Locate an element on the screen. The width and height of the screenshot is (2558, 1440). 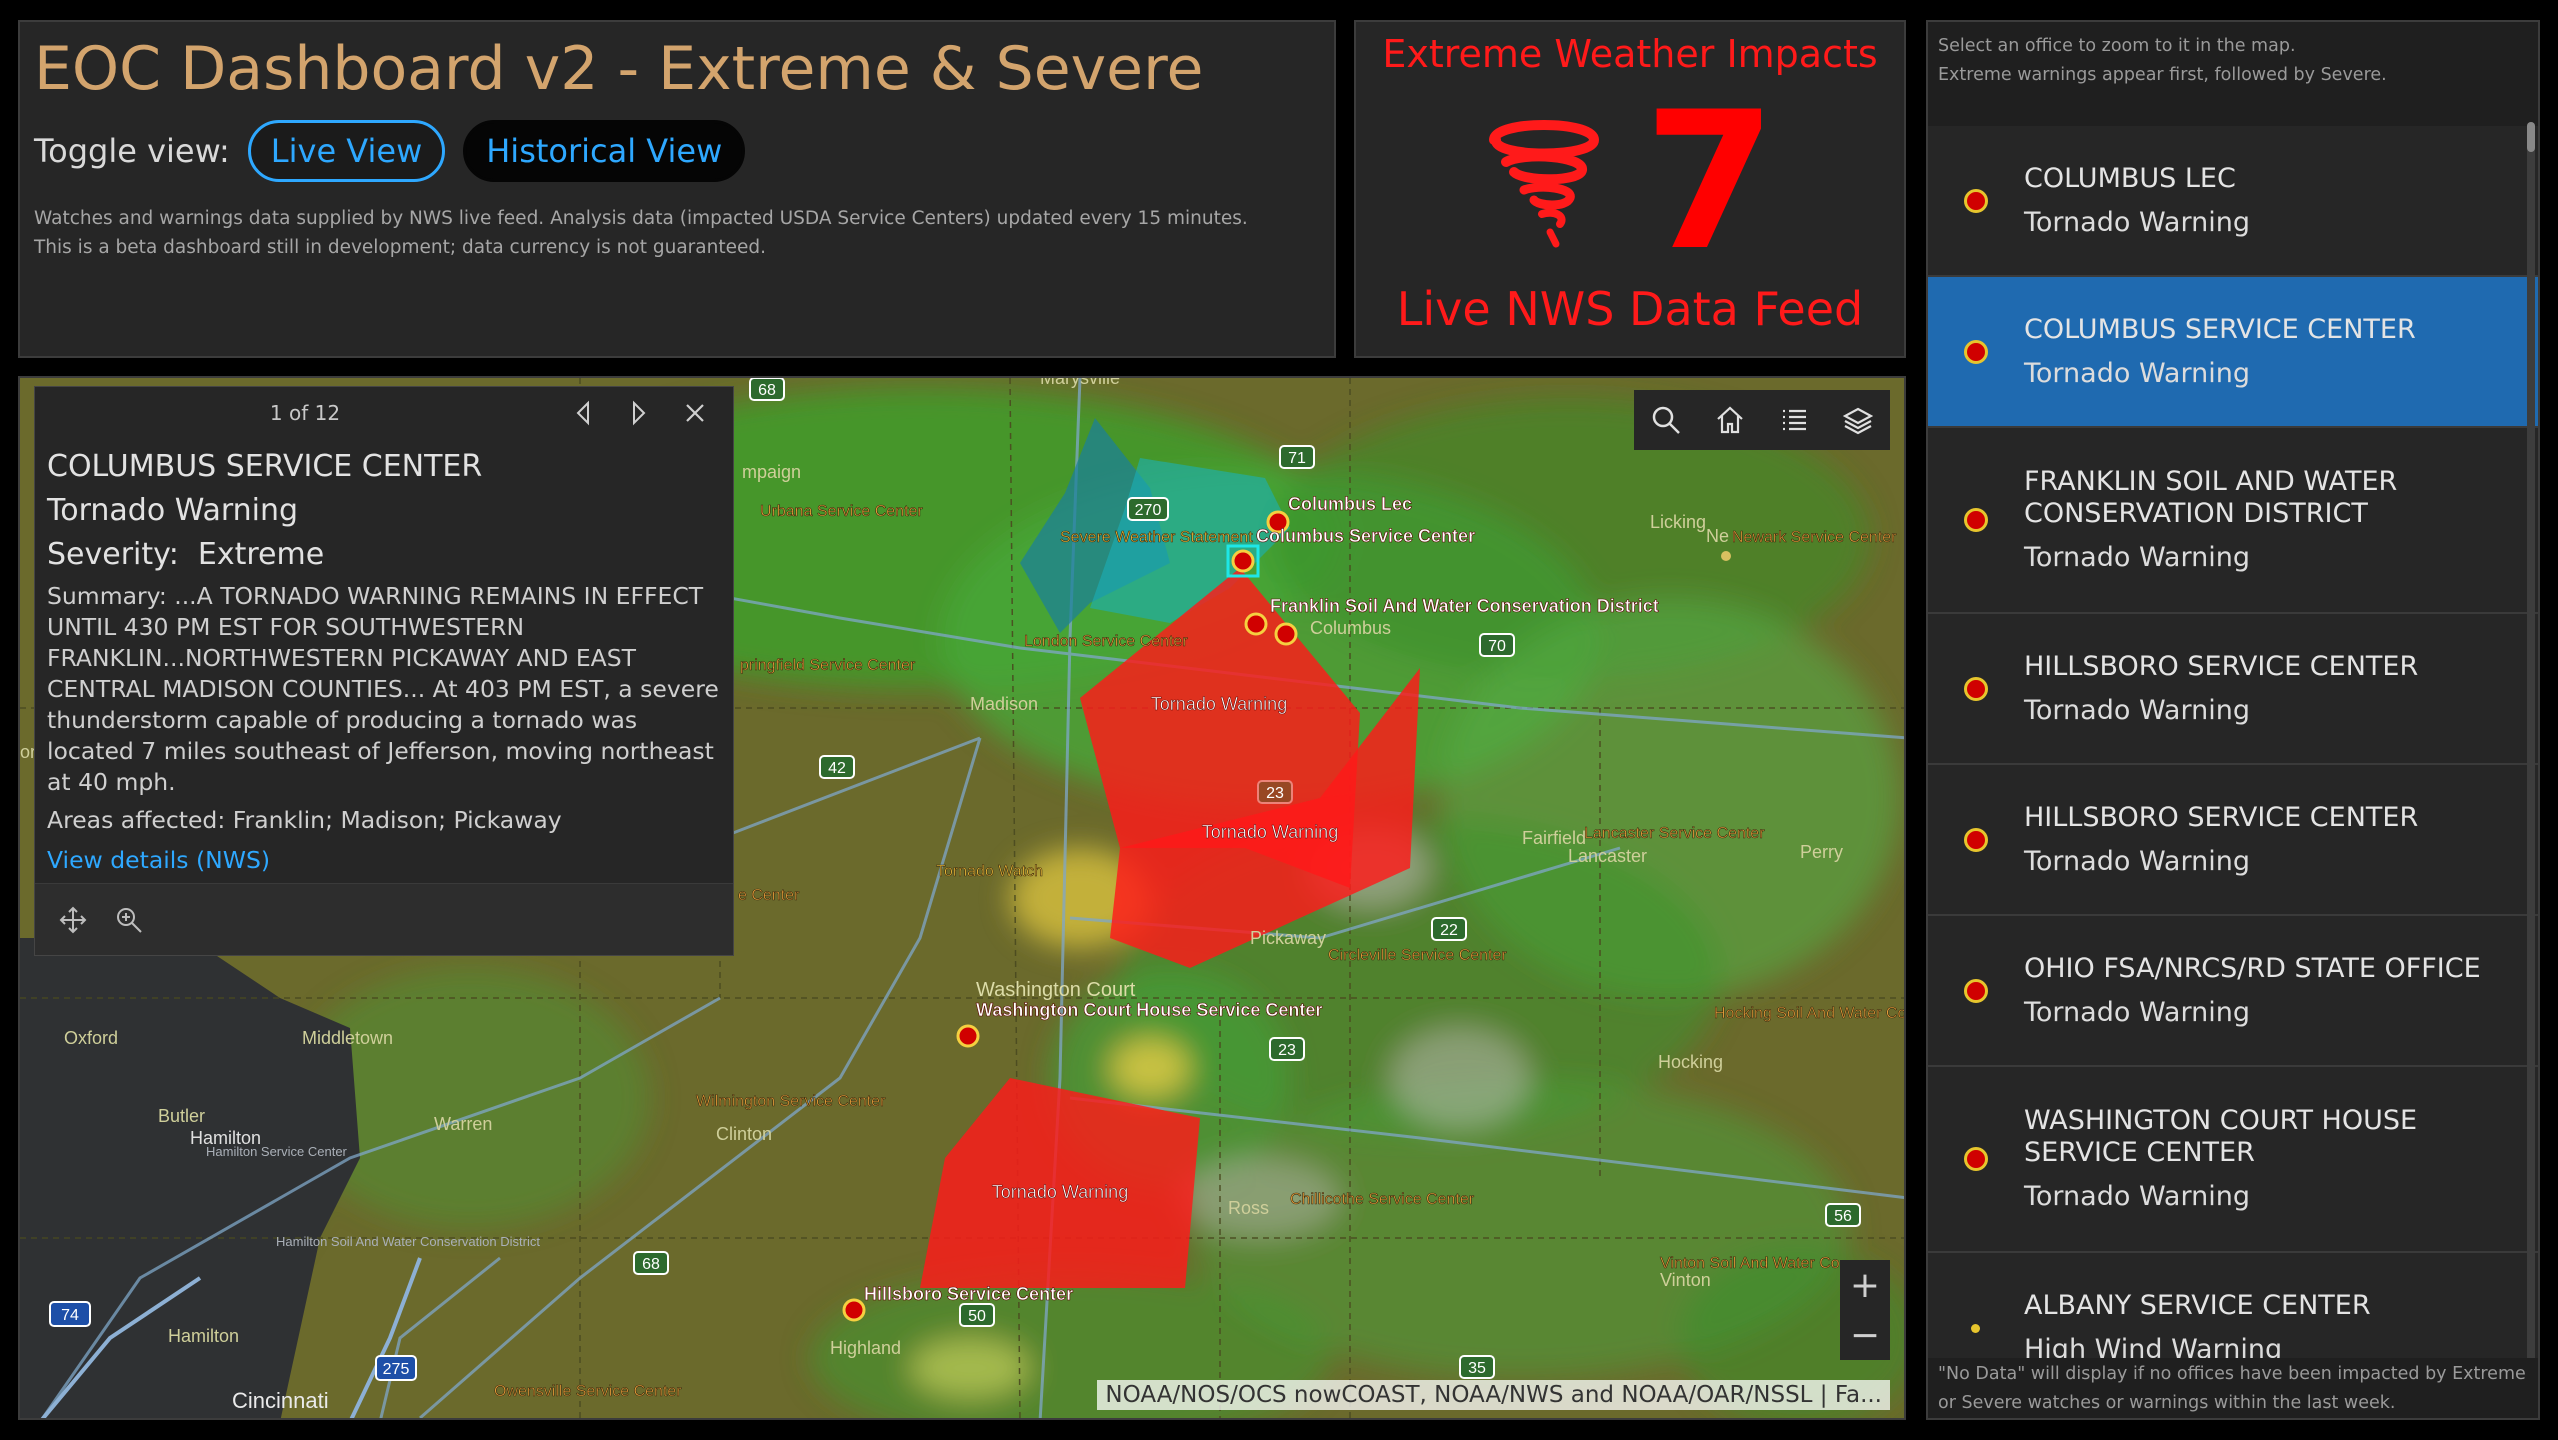
place-label: Pickaway is located at coordinates (1288, 938).